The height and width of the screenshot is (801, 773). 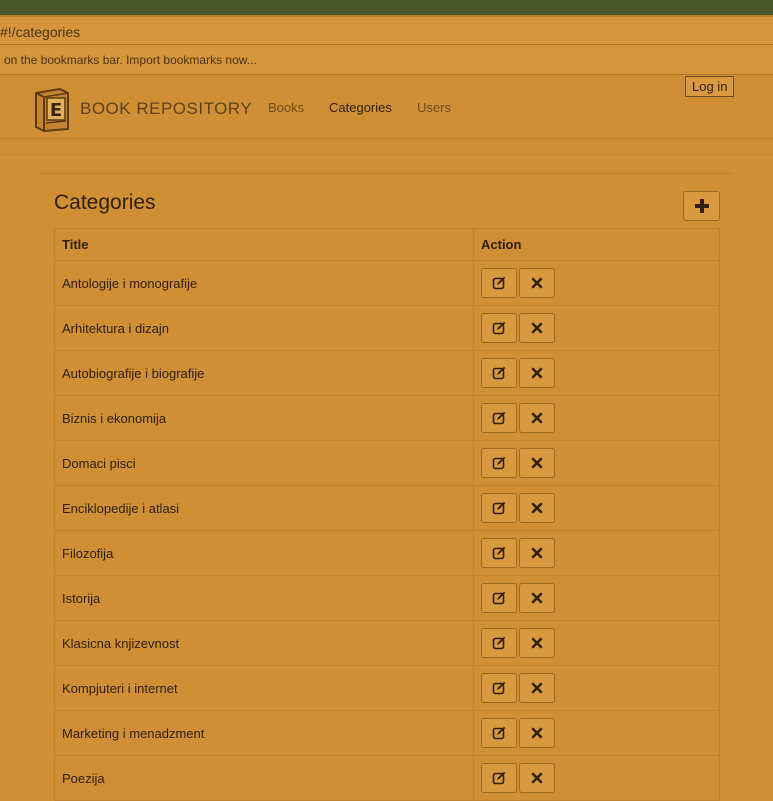 What do you see at coordinates (386, 7) in the screenshot?
I see `browser-top-strip` at bounding box center [386, 7].